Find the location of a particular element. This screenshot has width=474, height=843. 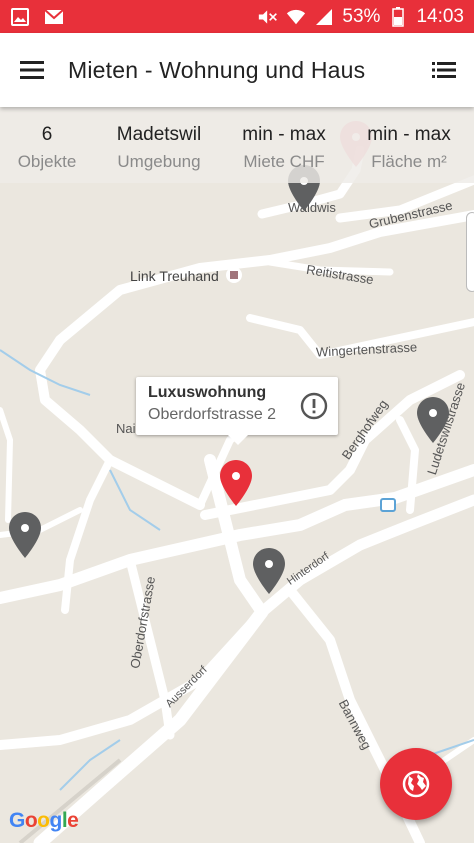

stat-label: Miete CHF is located at coordinates (284, 161).